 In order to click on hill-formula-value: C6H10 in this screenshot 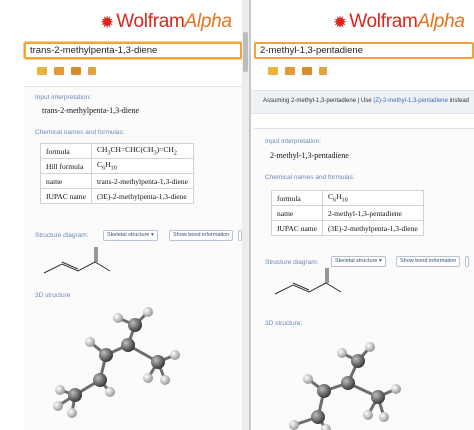, I will do `click(142, 166)`.